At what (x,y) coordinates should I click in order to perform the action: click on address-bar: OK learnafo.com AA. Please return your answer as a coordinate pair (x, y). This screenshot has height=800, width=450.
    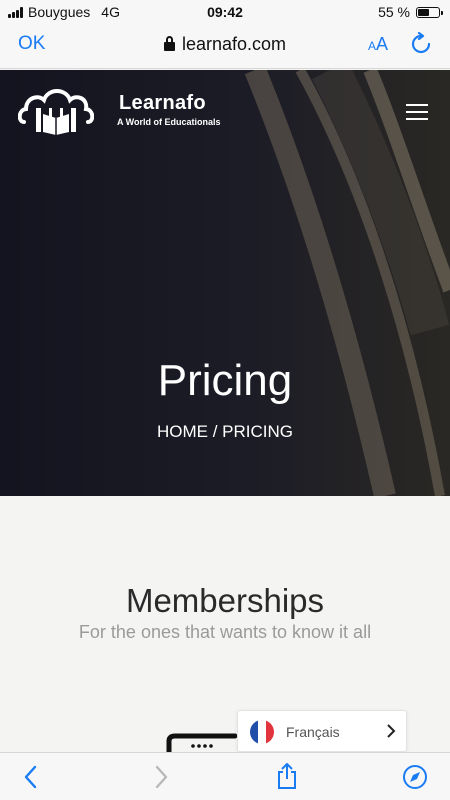
    Looking at the image, I should click on (225, 46).